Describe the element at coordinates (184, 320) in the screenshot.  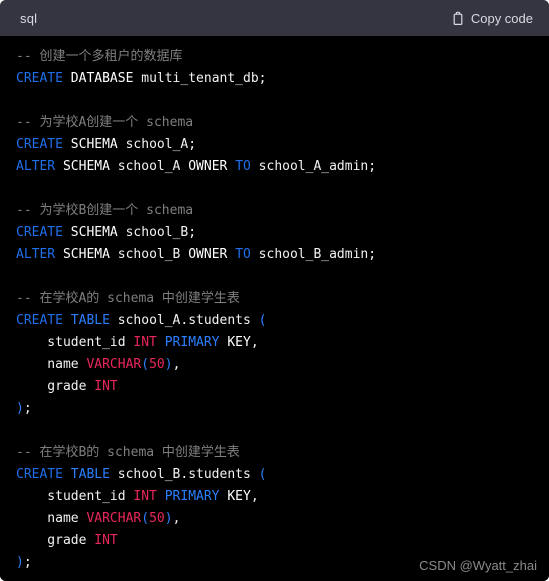
I see `code-token: school_A.students` at that location.